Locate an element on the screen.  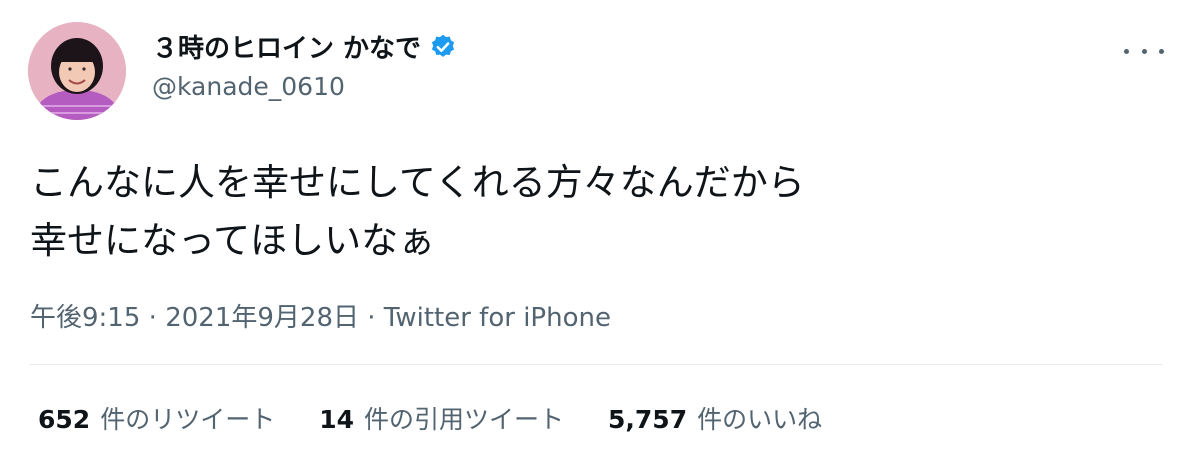
tweet-text-line: こんなに人を幸せにしてくれる方々なんだから is located at coordinates (417, 182).